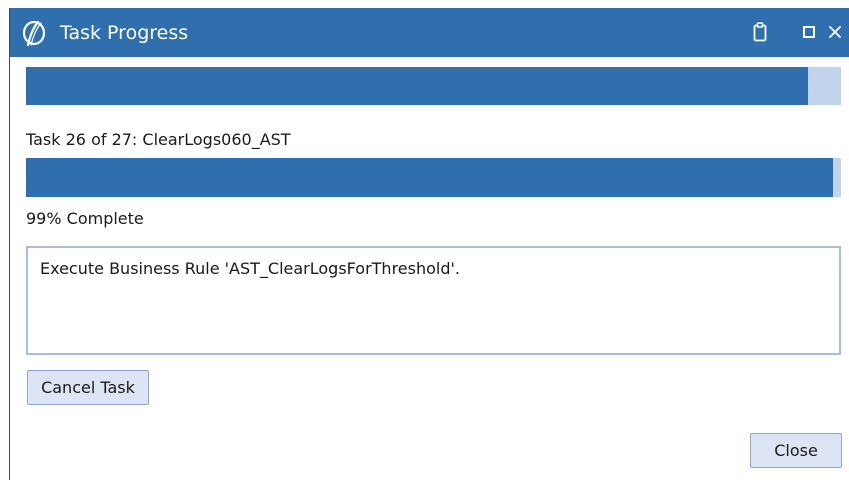  Describe the element at coordinates (417, 86) in the screenshot. I see `overall-progress-fill` at that location.